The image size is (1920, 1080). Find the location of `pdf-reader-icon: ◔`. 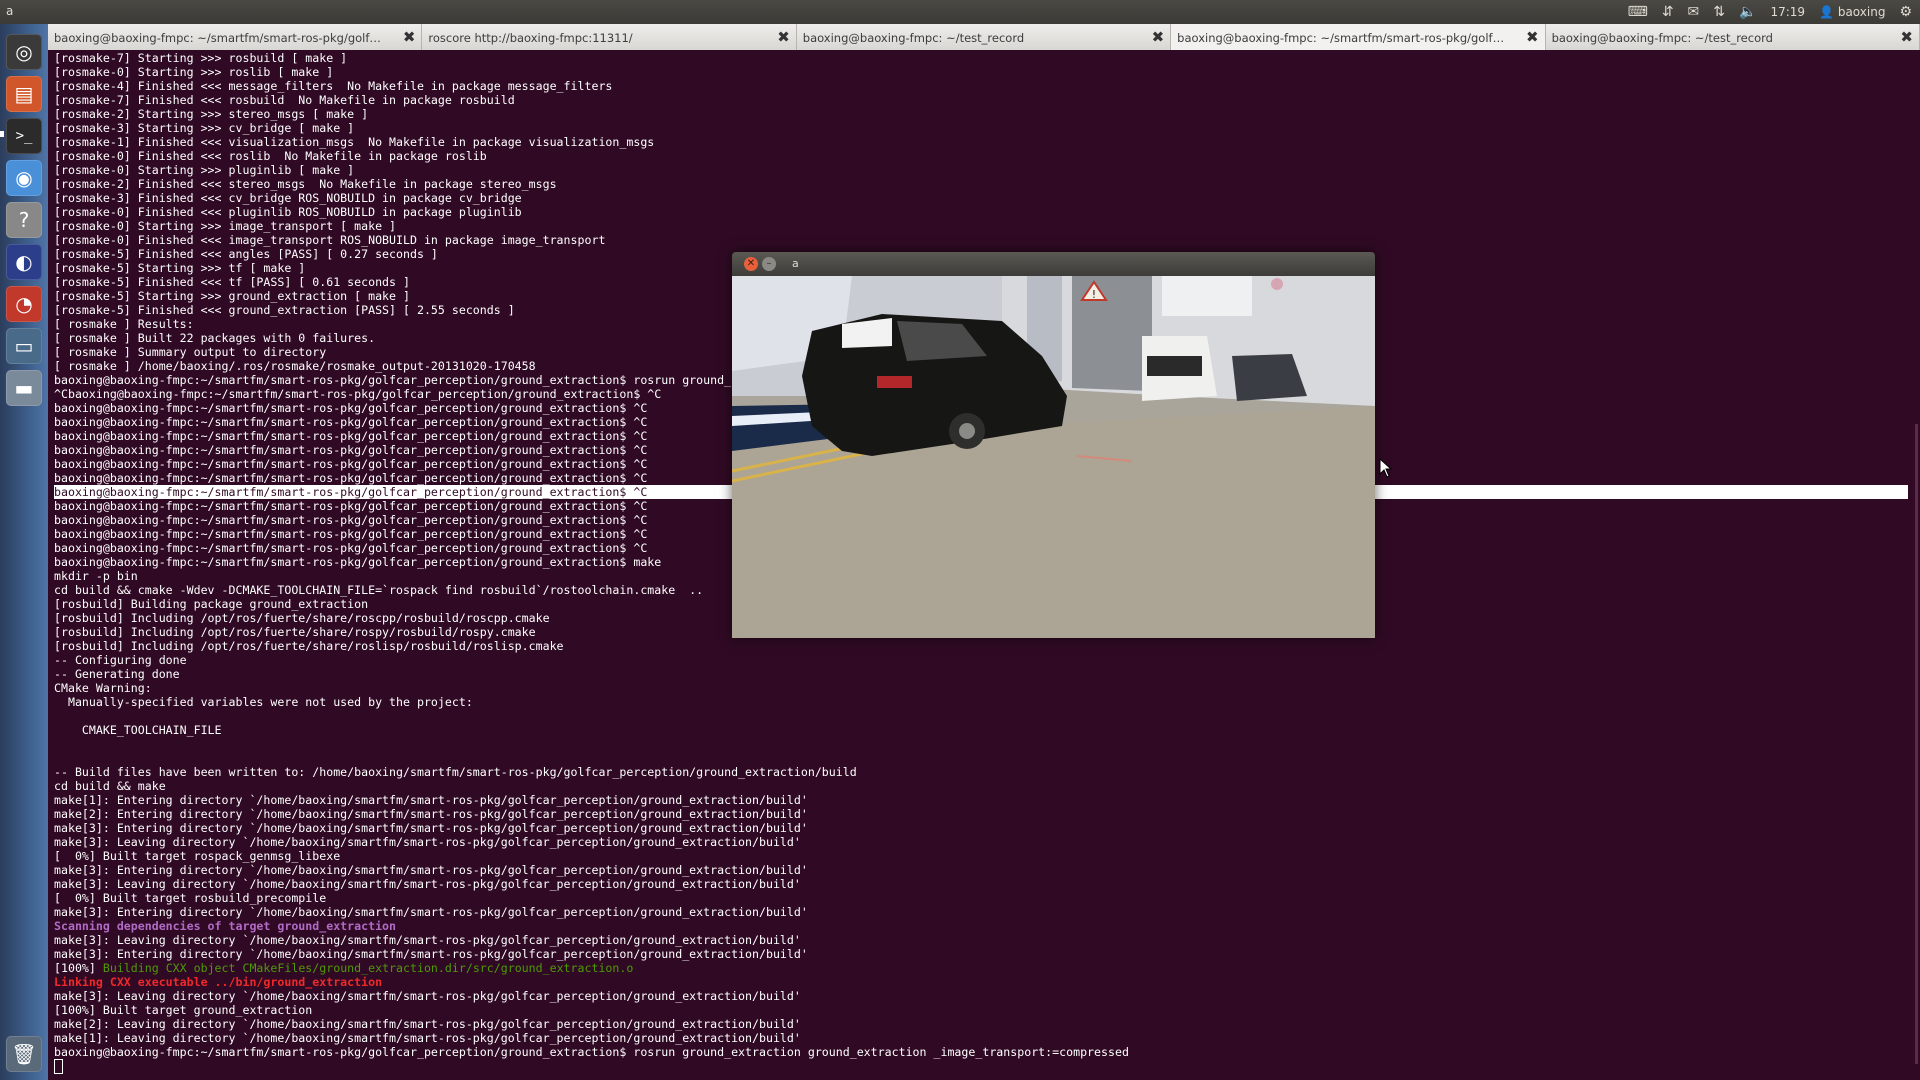

pdf-reader-icon: ◔ is located at coordinates (24, 304).